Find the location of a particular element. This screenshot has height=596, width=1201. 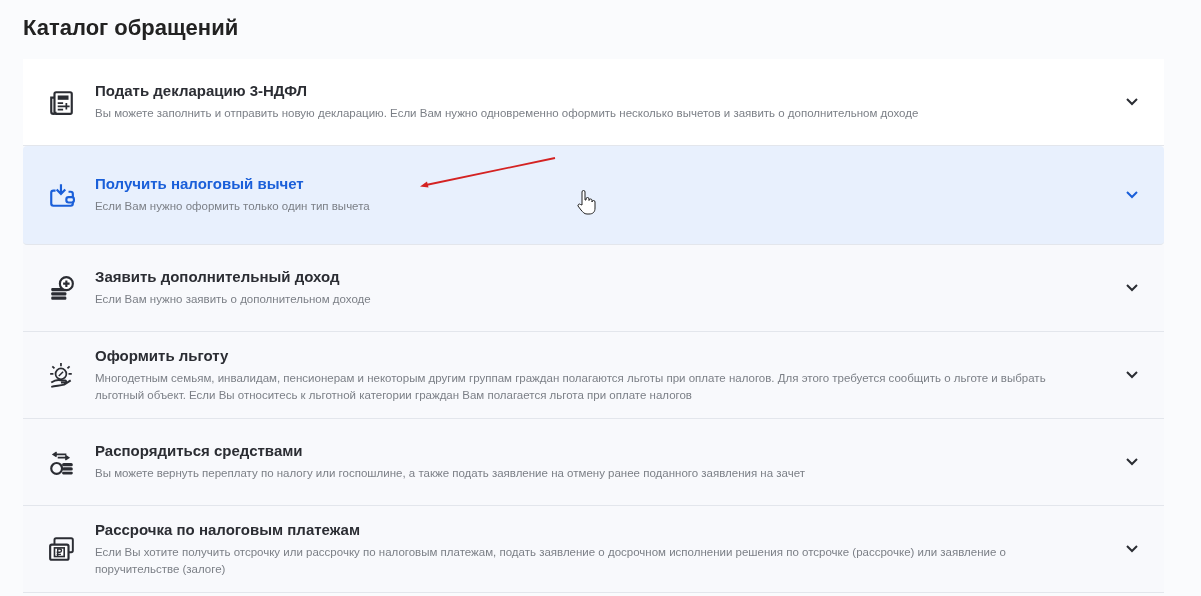

item-title: Получить налоговый вычет is located at coordinates (199, 183).